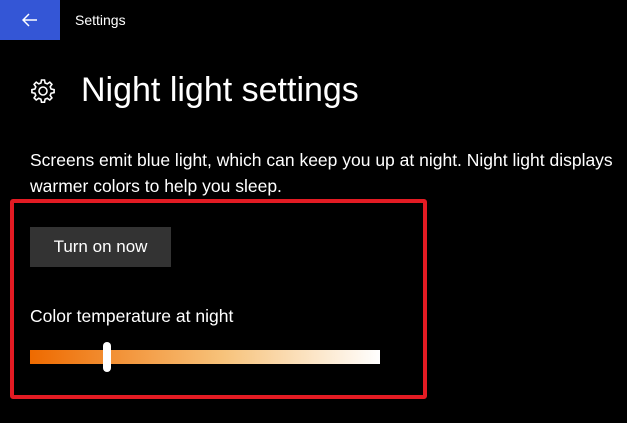 The image size is (627, 423). I want to click on gear-icon, so click(43, 91).